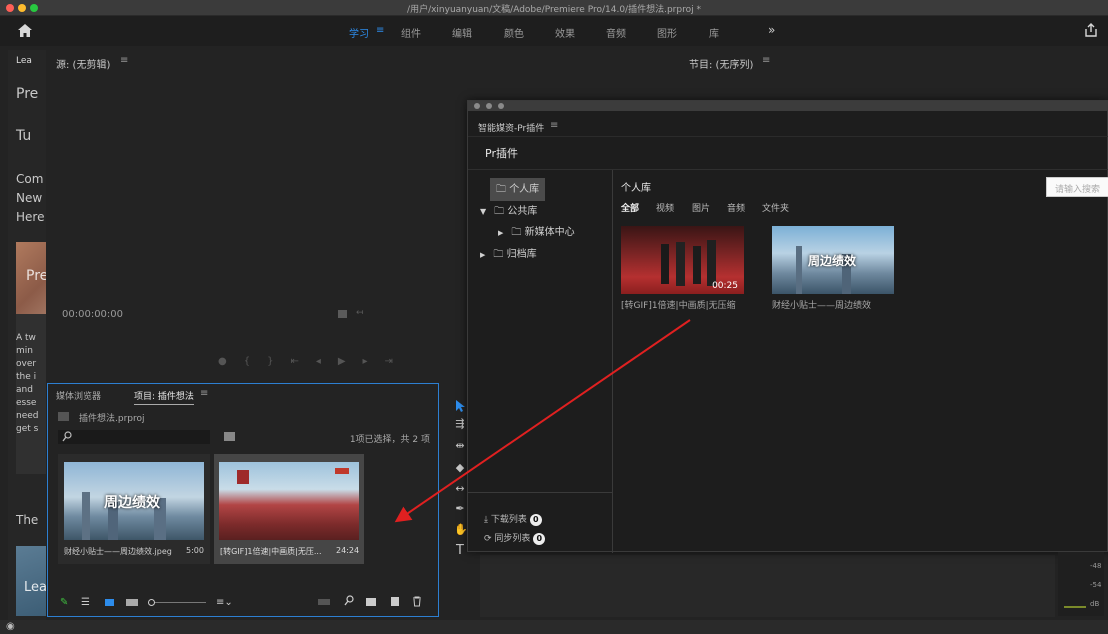 Image resolution: width=1108 pixels, height=634 pixels. What do you see at coordinates (542, 421) in the screenshot?
I see `drag-arrow-annotation` at bounding box center [542, 421].